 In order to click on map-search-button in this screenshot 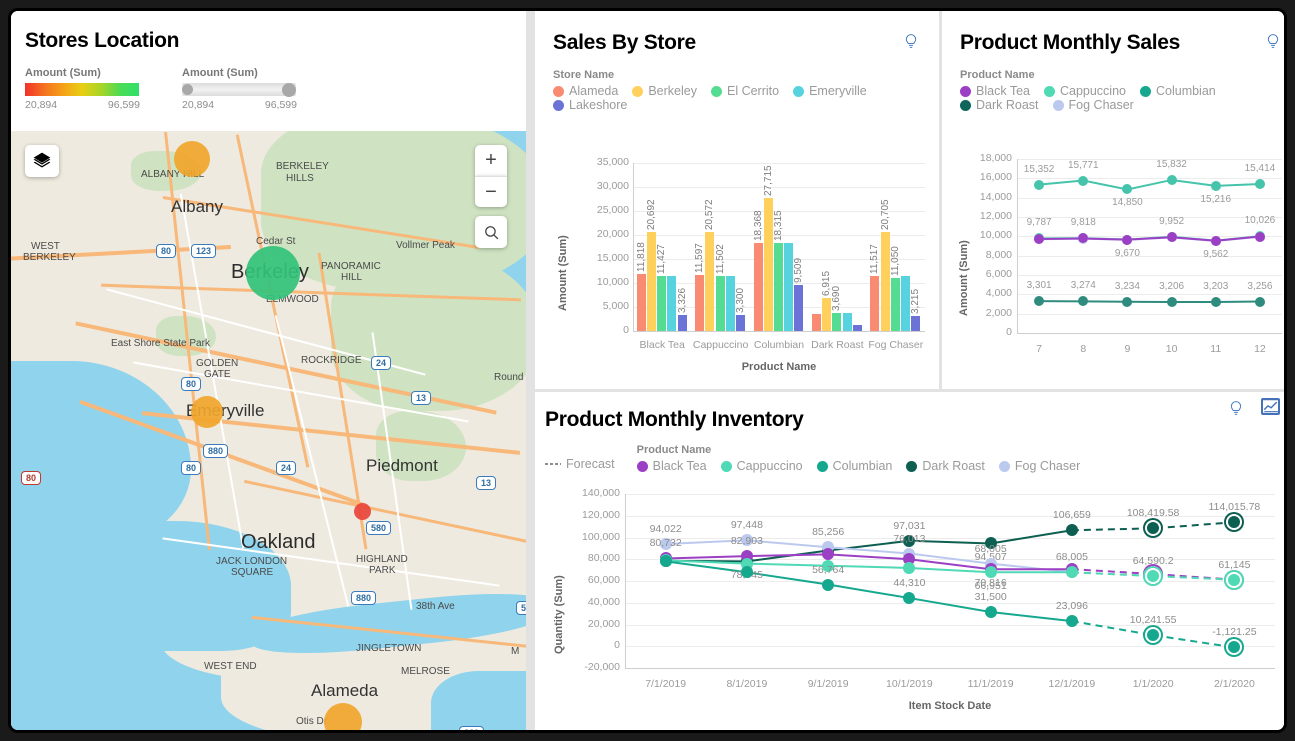, I will do `click(491, 232)`.